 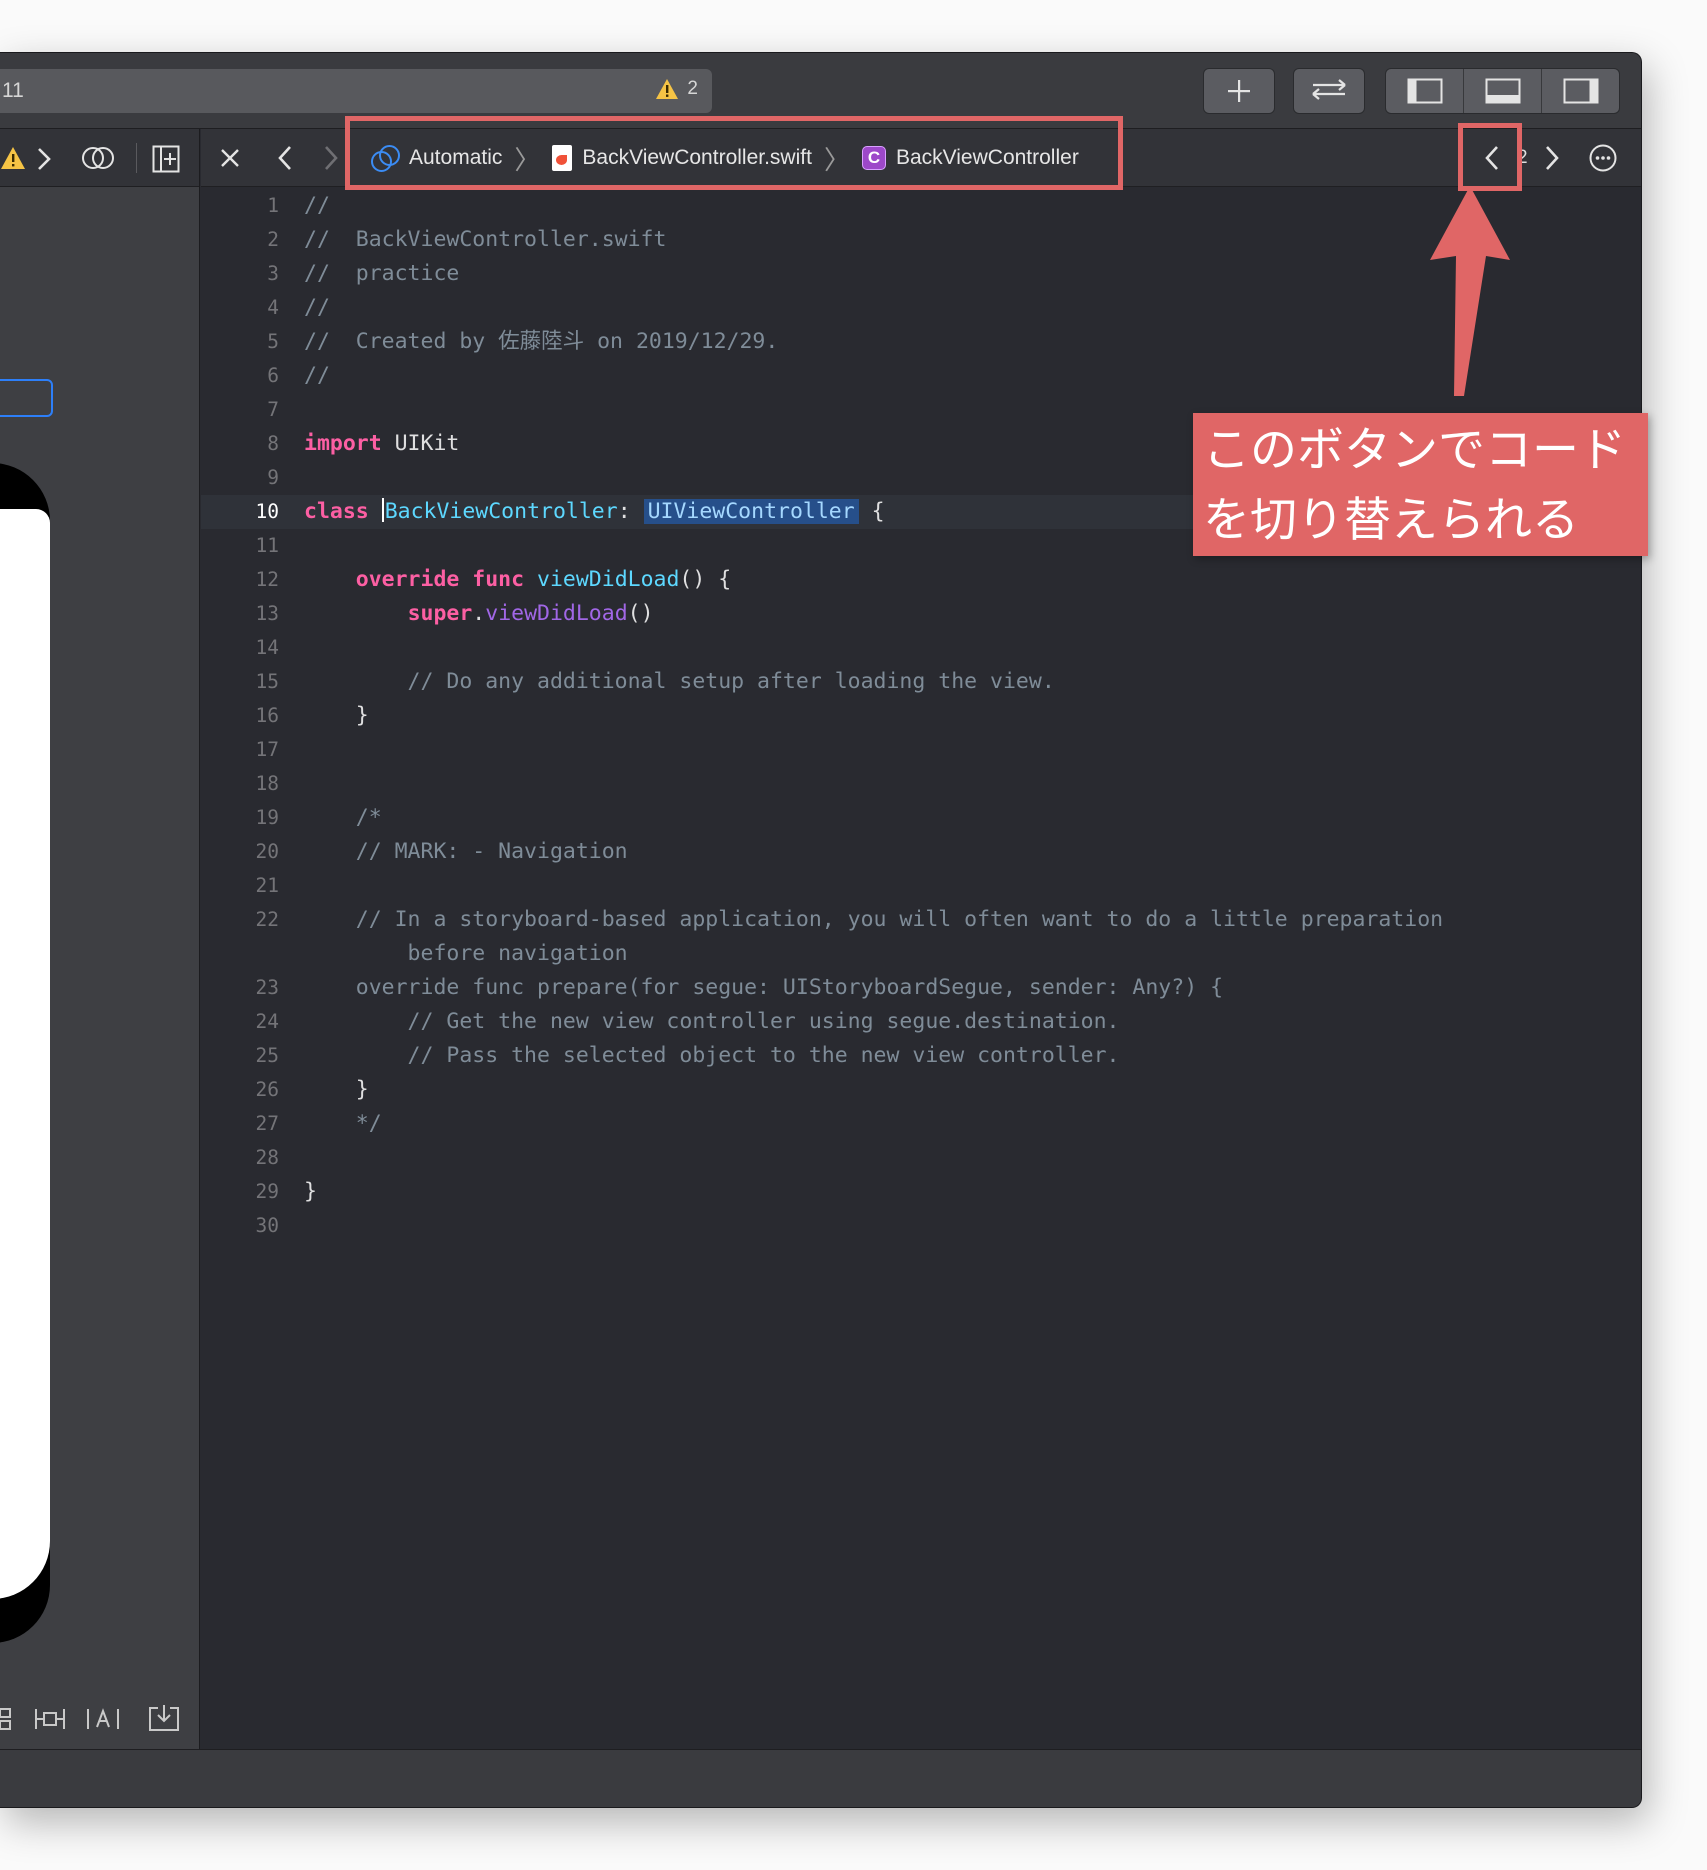 What do you see at coordinates (267, 511) in the screenshot?
I see `line-number: 10` at bounding box center [267, 511].